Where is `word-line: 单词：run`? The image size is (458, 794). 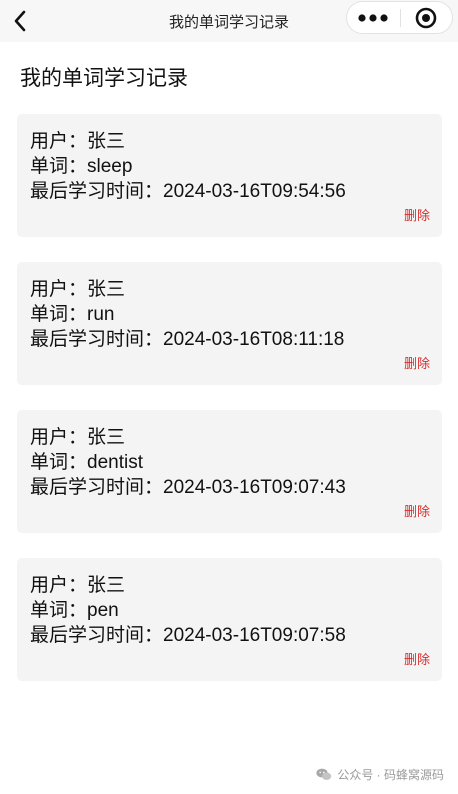 word-line: 单词：run is located at coordinates (236, 314).